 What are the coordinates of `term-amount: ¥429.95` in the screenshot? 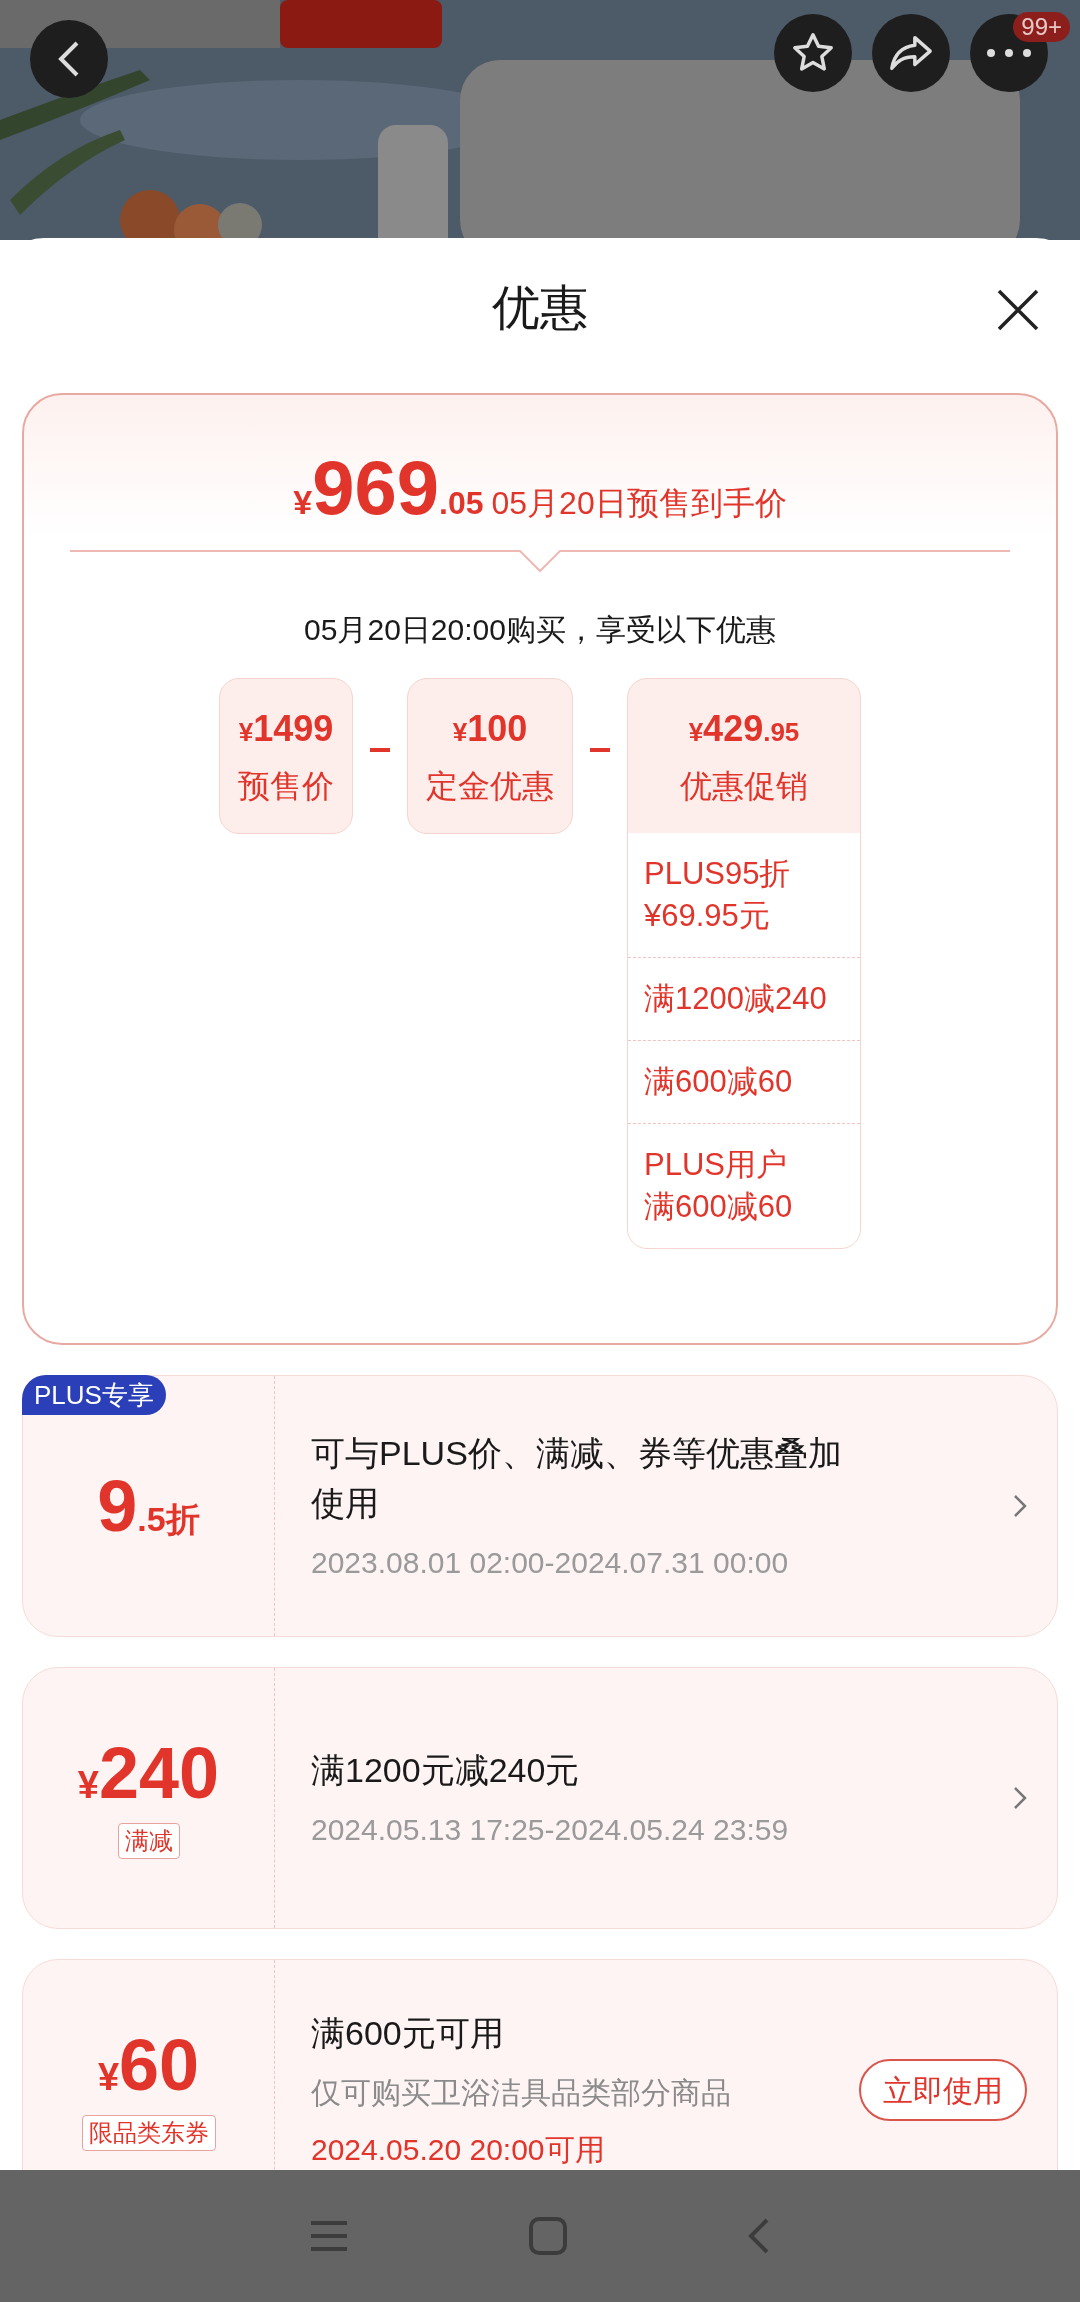 It's located at (744, 729).